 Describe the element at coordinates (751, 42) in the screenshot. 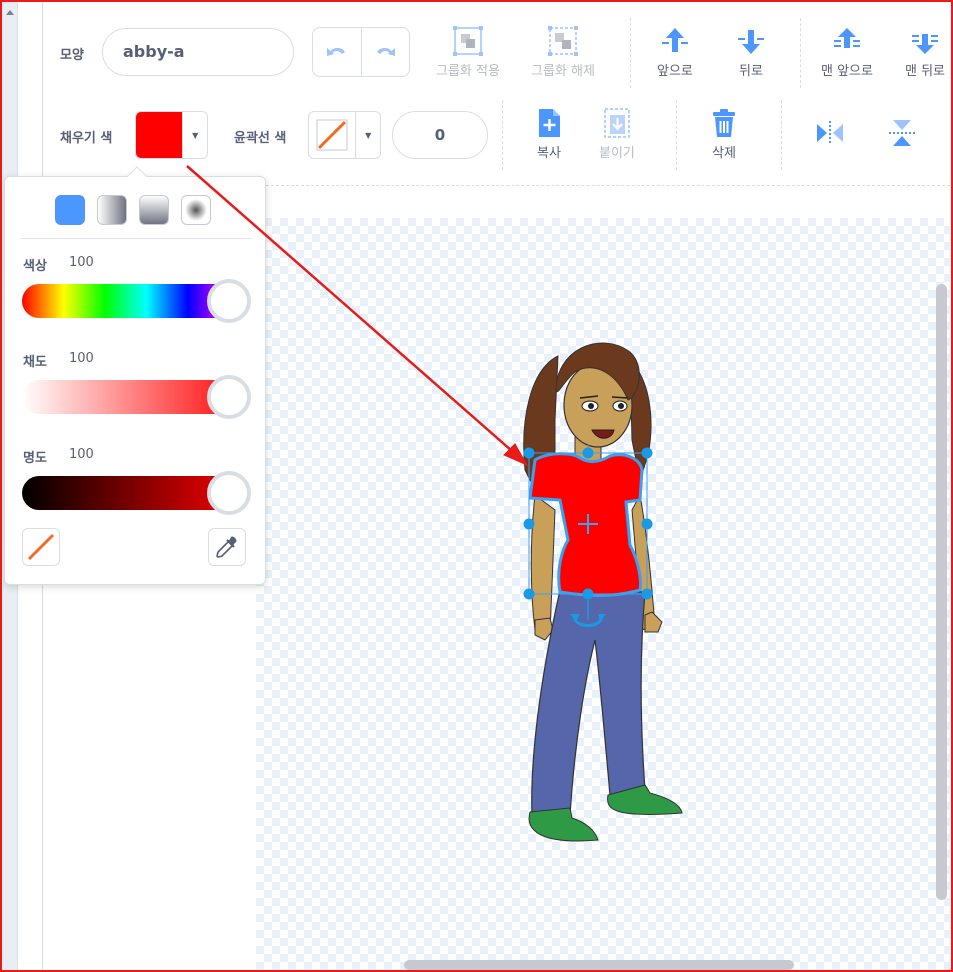

I see `backward-icon` at that location.